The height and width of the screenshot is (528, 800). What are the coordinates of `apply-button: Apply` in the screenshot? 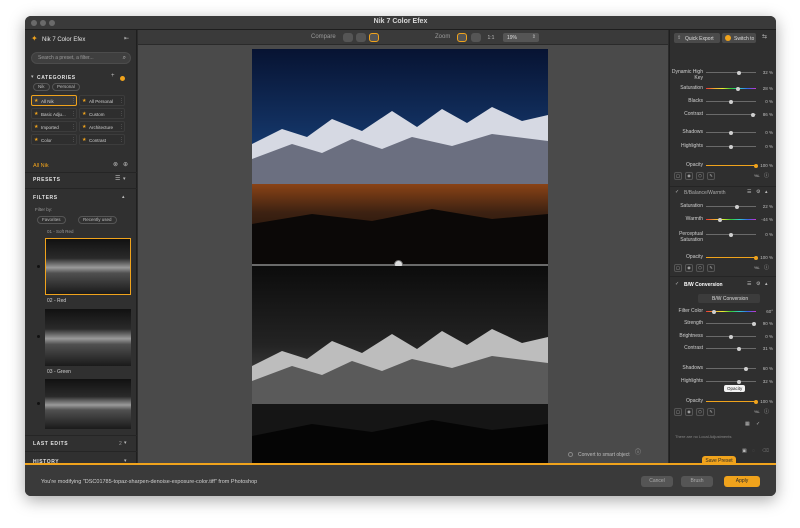 It's located at (742, 481).